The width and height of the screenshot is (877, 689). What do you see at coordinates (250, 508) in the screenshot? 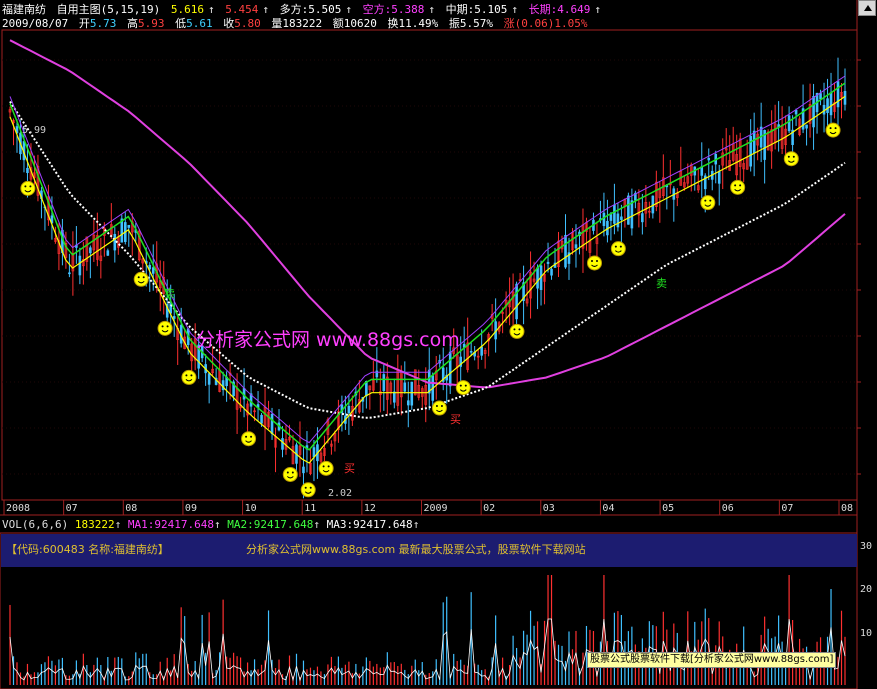
I see `x-axis-label: 10` at bounding box center [250, 508].